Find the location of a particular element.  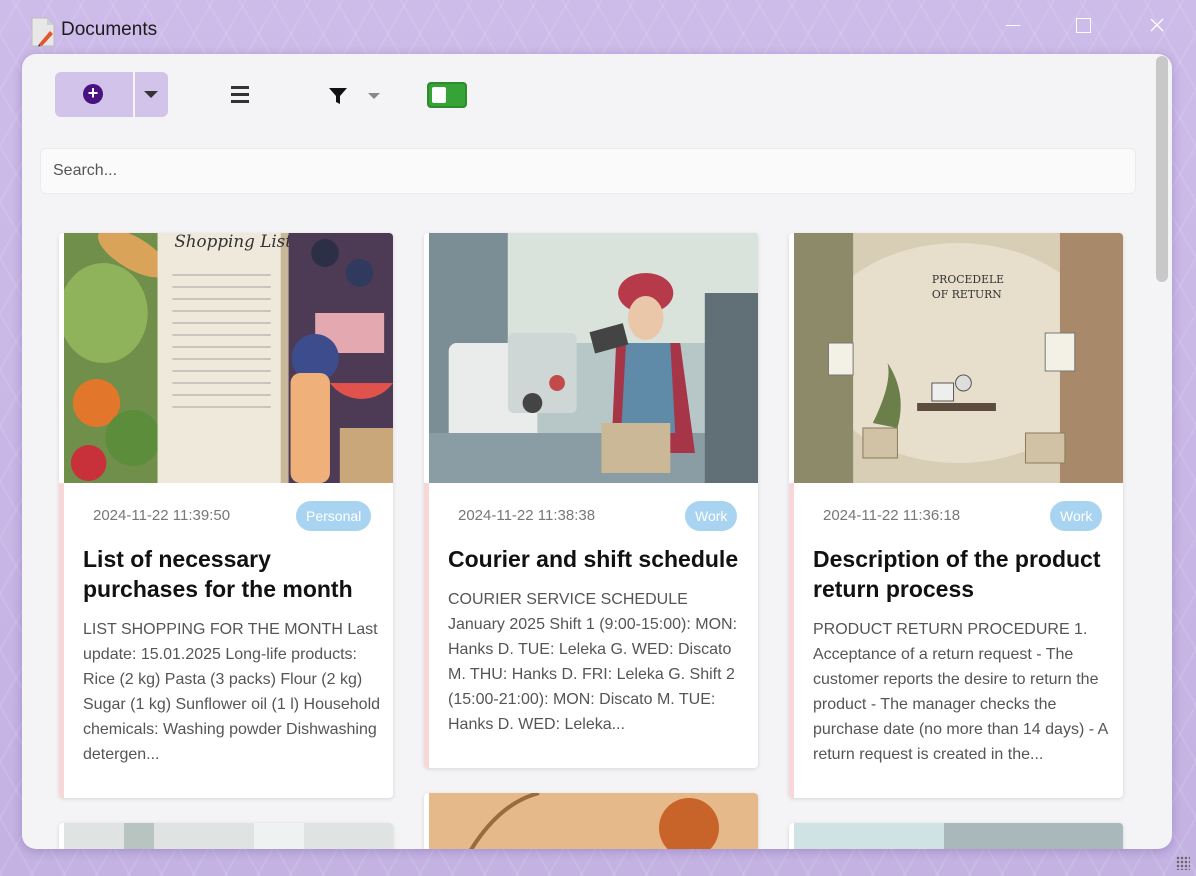

close-icon is located at coordinates (1157, 25).